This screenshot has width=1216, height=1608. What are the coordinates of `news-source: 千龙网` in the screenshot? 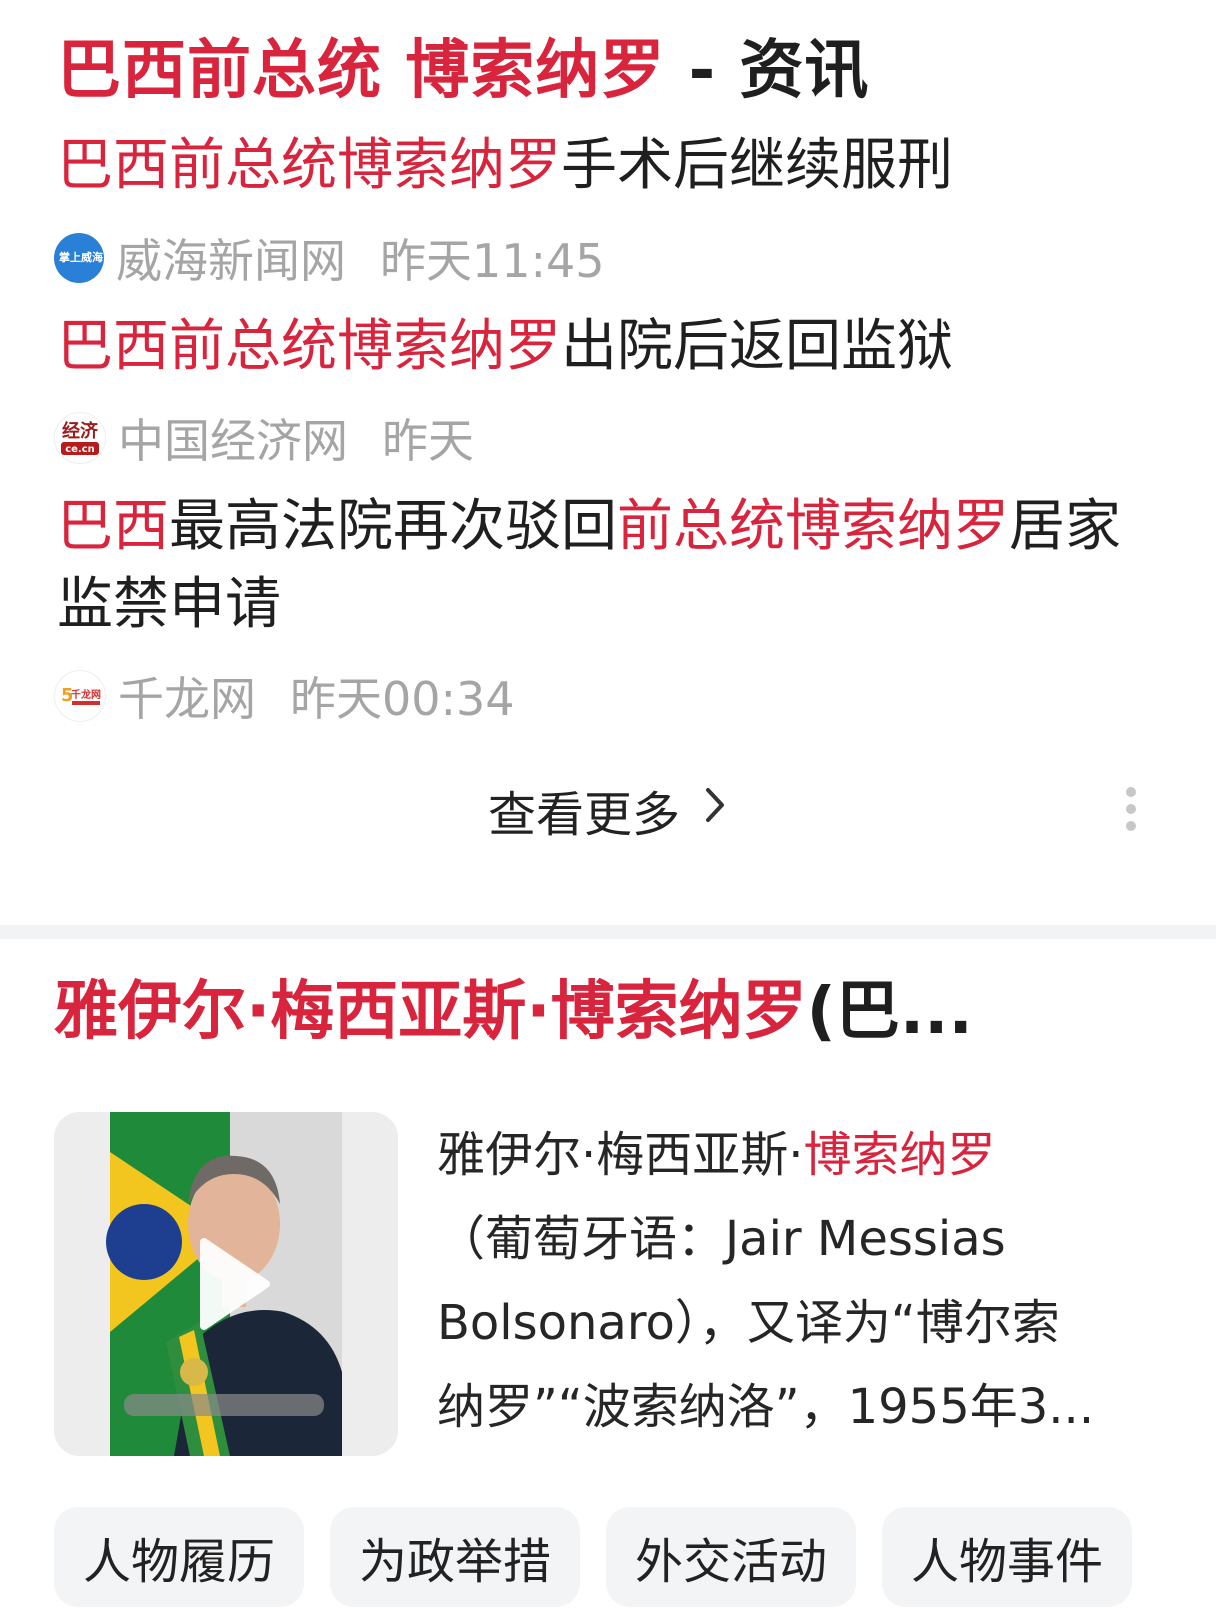 It's located at (187, 696).